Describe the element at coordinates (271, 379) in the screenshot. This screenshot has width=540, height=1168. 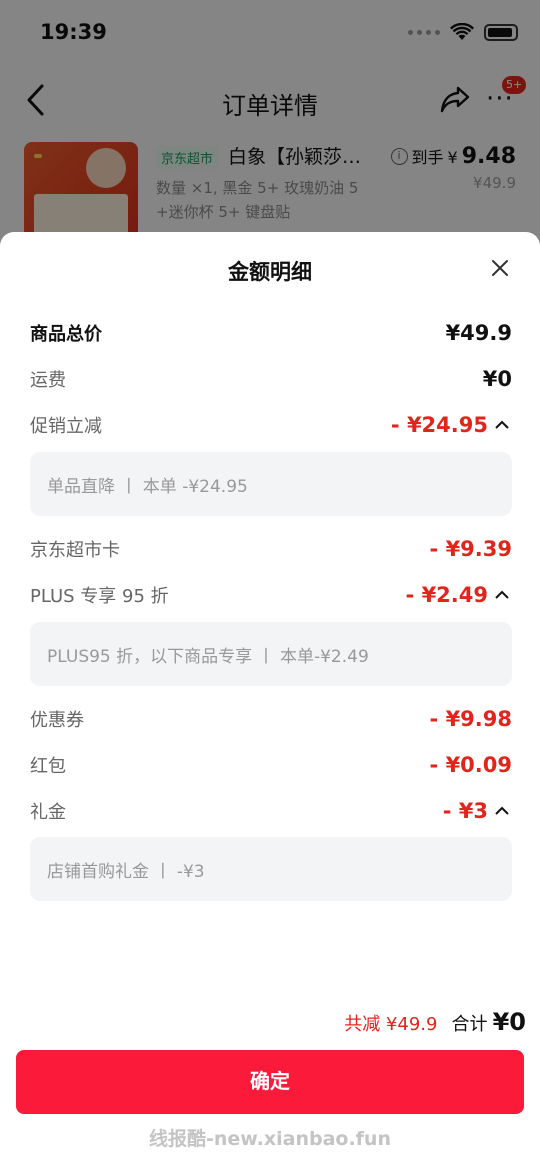
I see `row-shipping: 运费 ¥0` at that location.